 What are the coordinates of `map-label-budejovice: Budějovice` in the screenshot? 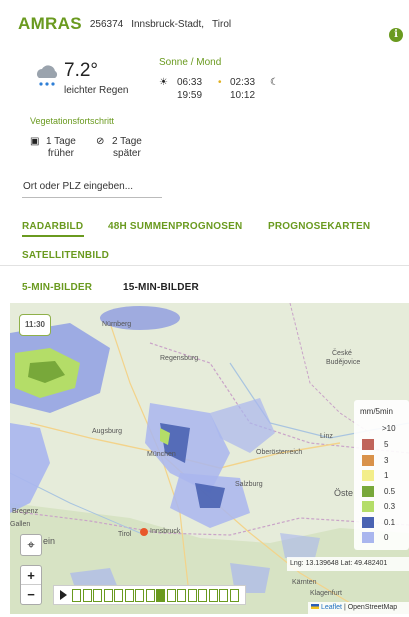 It's located at (343, 362).